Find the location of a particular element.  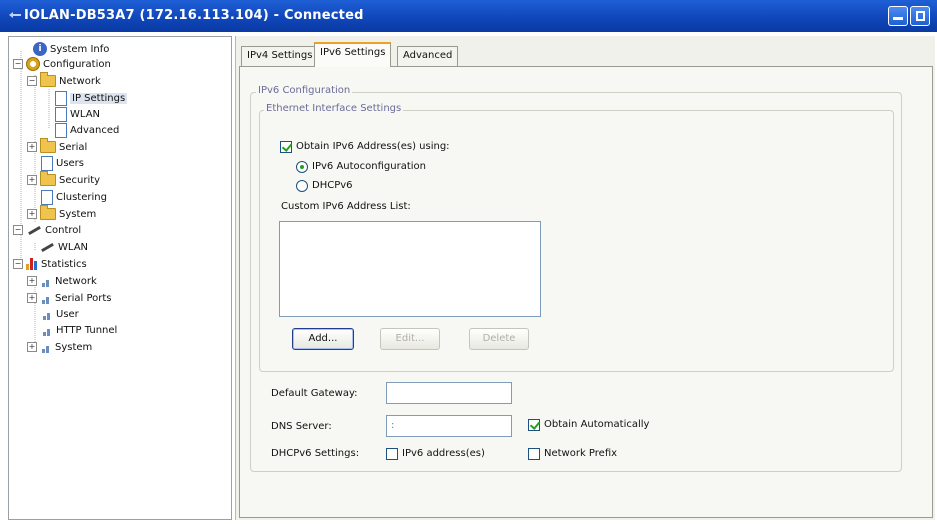

dns-server-input: : is located at coordinates (449, 426).